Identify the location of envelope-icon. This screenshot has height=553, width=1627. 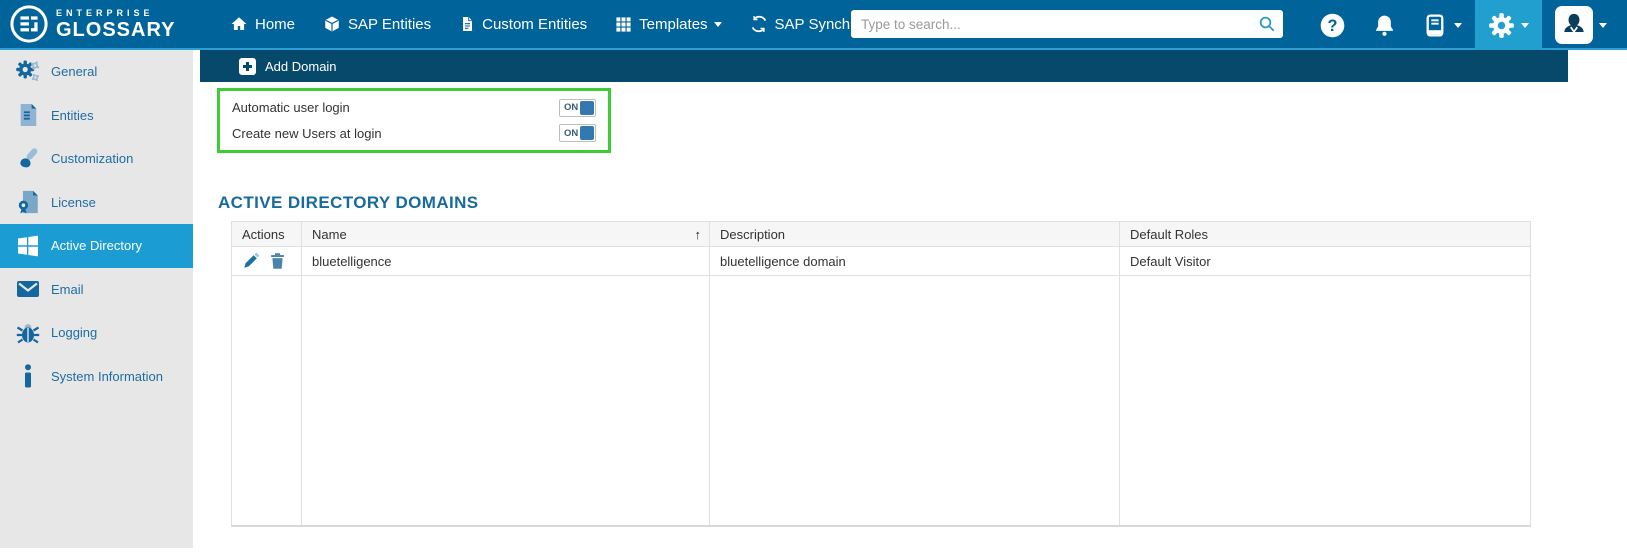
(28, 289).